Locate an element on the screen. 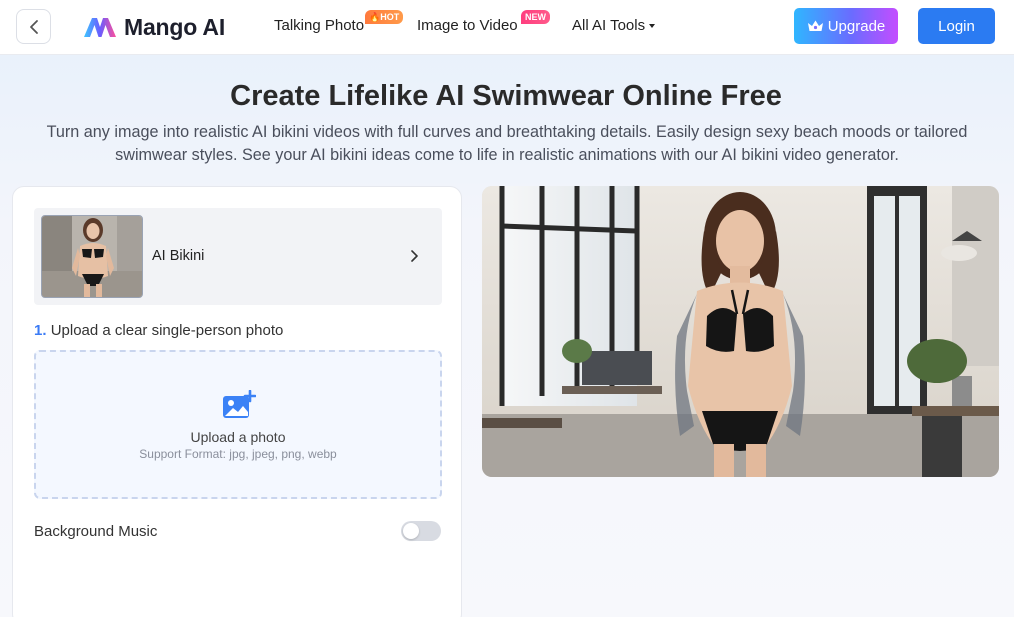 The width and height of the screenshot is (1014, 617). upgrade-button: Upgrade is located at coordinates (846, 26).